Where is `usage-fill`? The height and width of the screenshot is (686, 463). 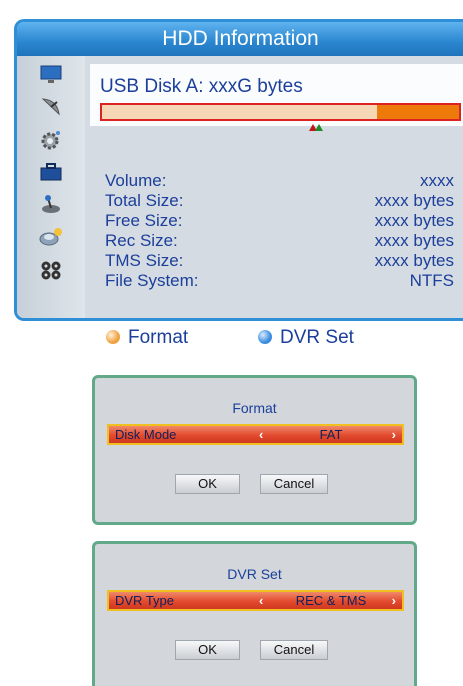 usage-fill is located at coordinates (417, 112).